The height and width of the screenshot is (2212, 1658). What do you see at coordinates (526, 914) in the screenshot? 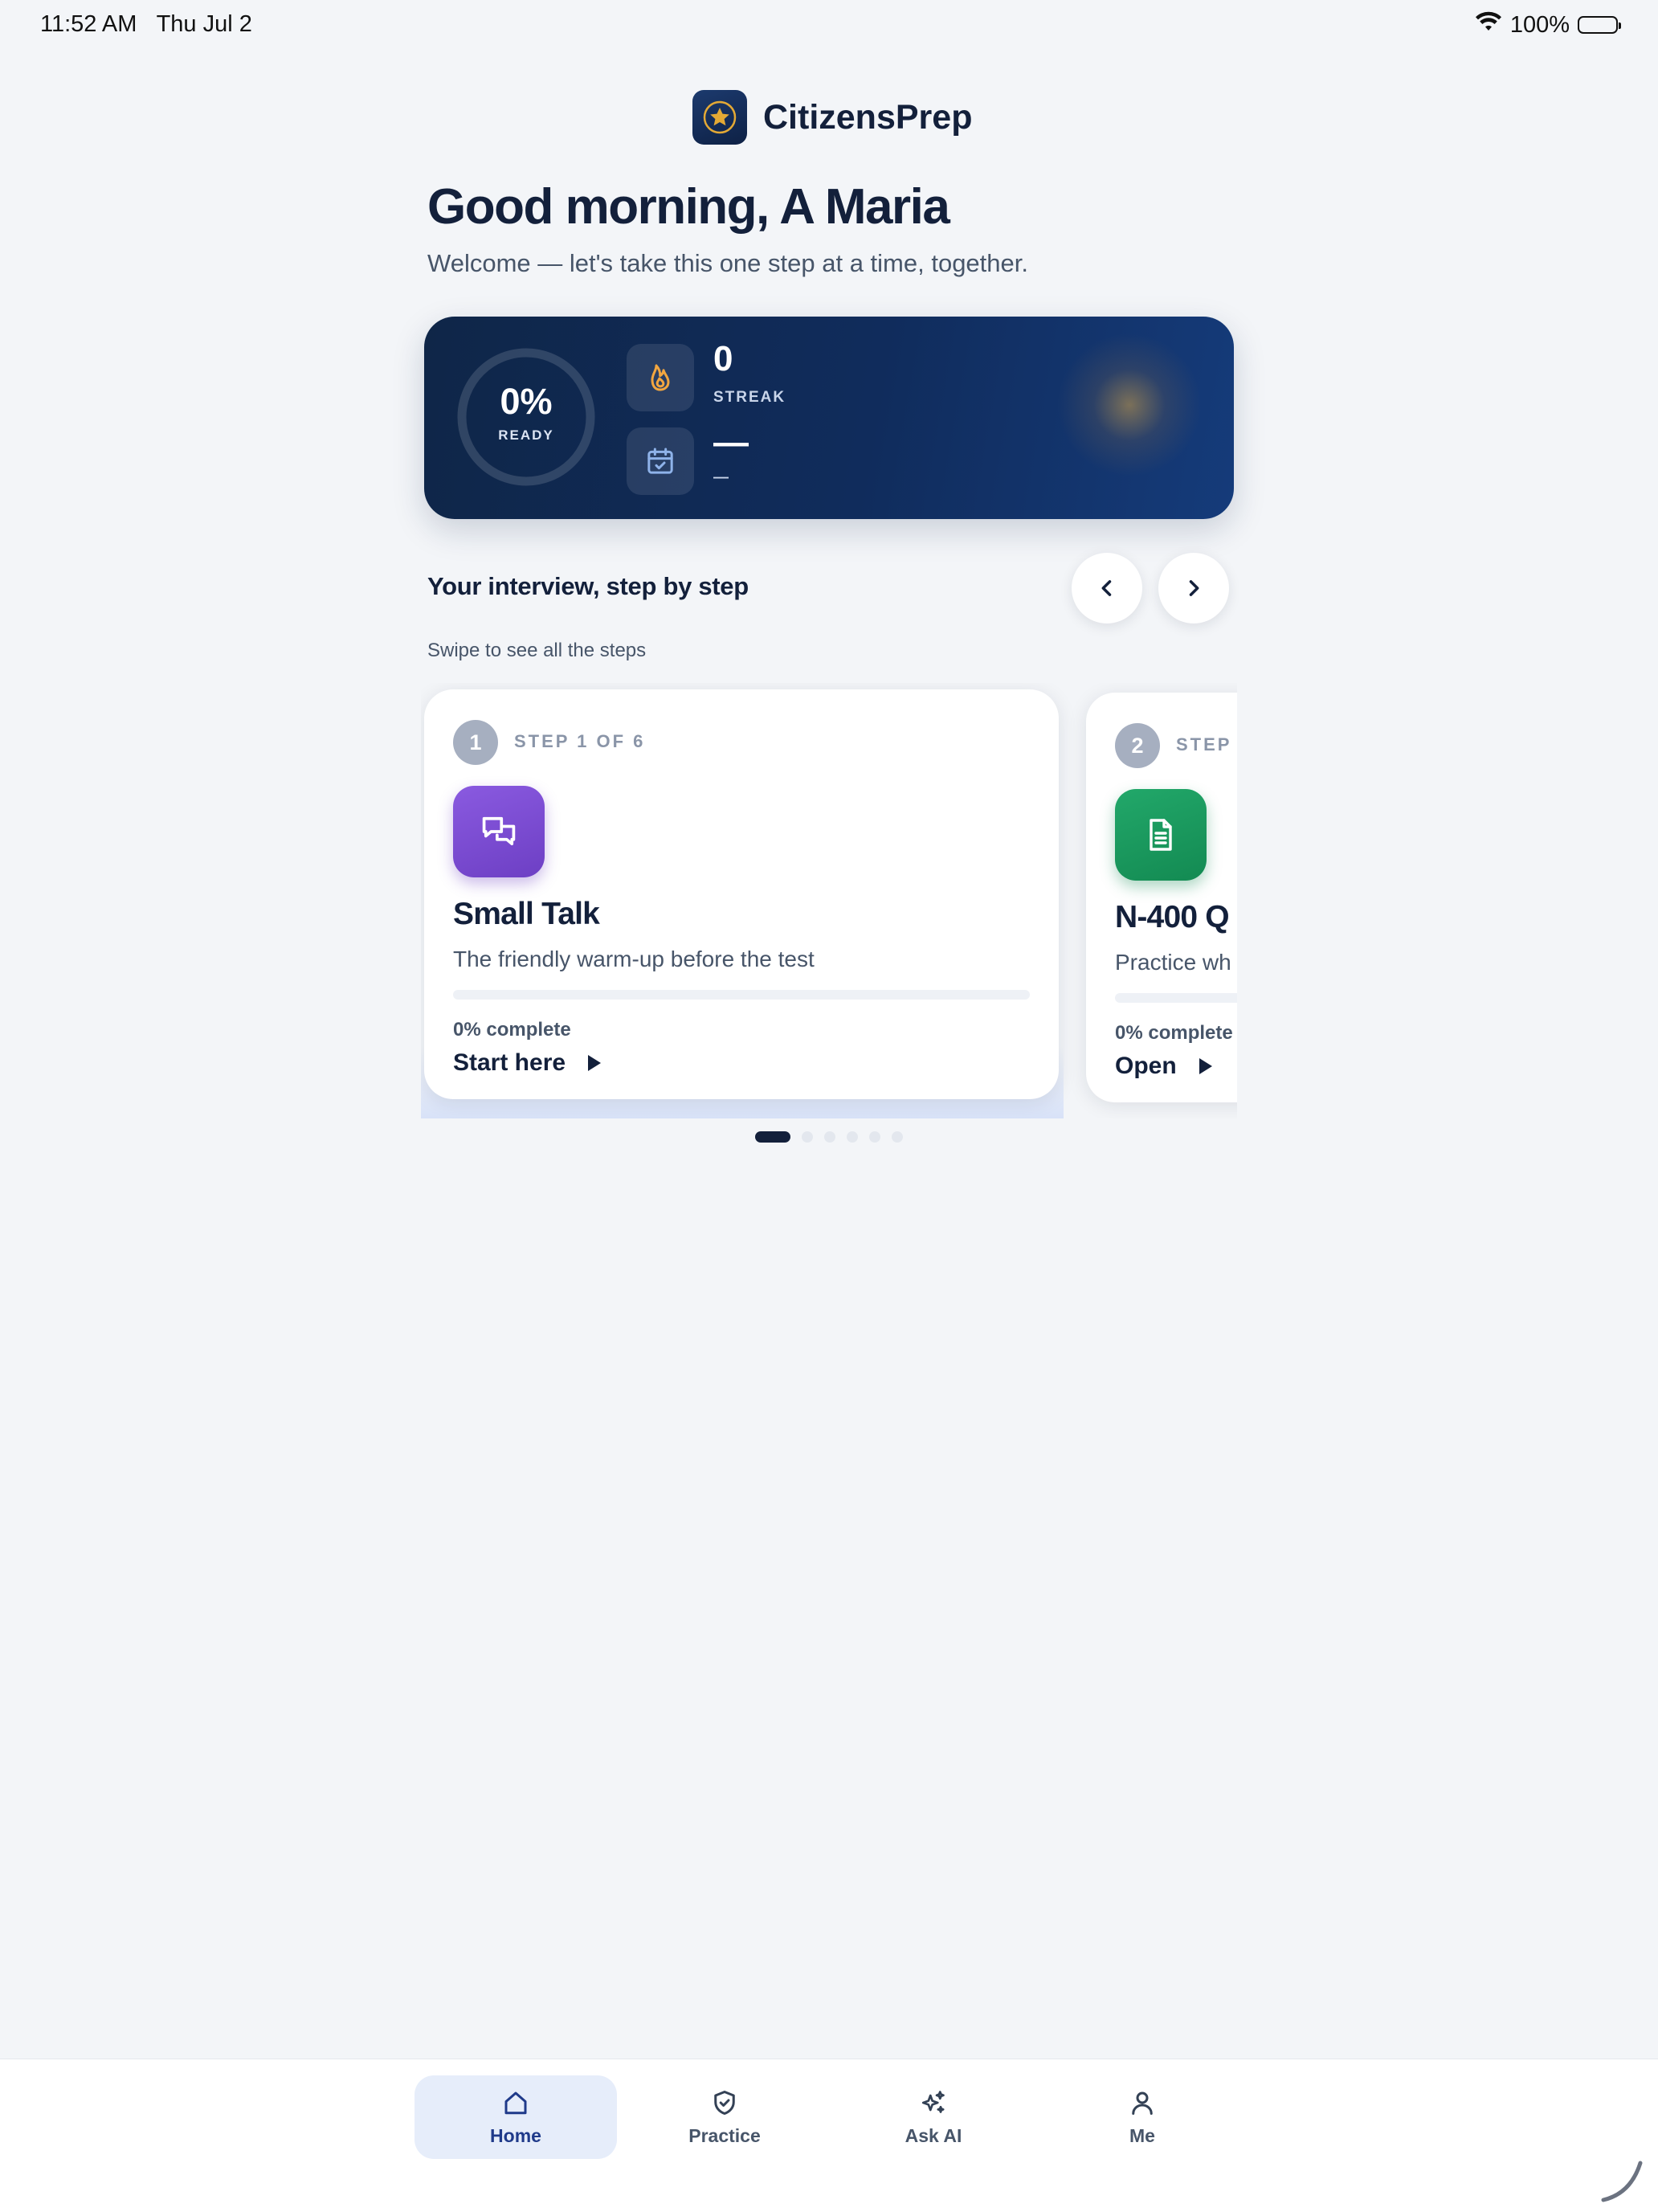
I see `step-title: Small Talk` at bounding box center [526, 914].